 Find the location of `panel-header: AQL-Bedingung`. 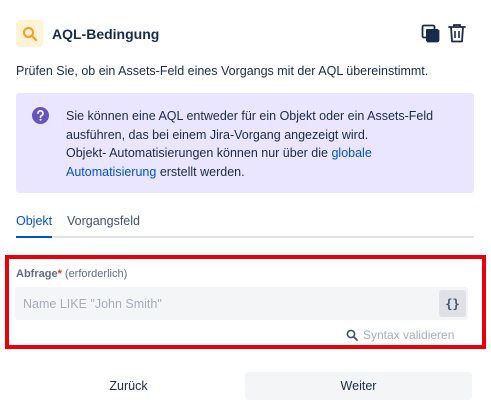

panel-header: AQL-Bedingung is located at coordinates (245, 34).